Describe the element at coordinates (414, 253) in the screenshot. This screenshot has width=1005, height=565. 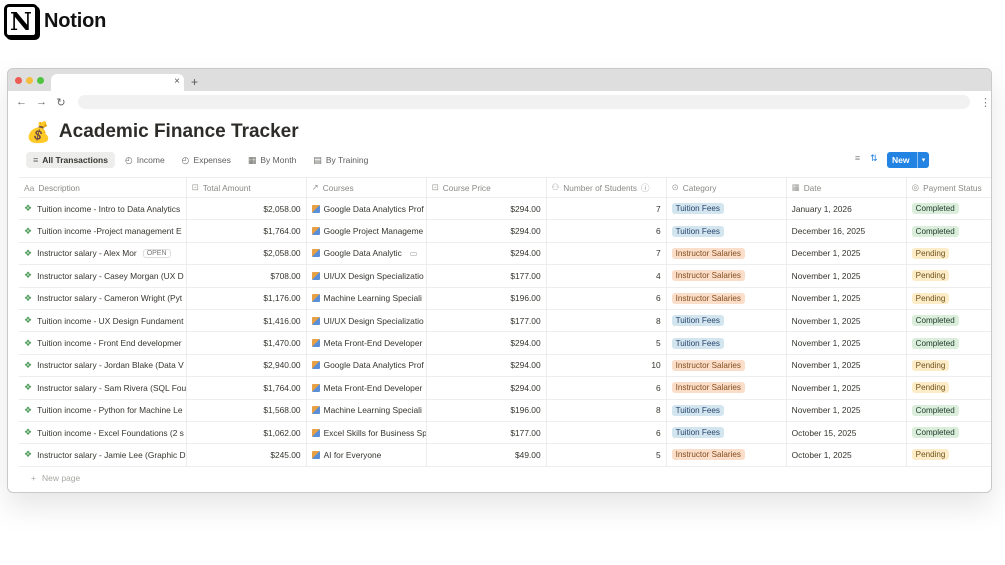
I see `comment-icon: ▭` at that location.